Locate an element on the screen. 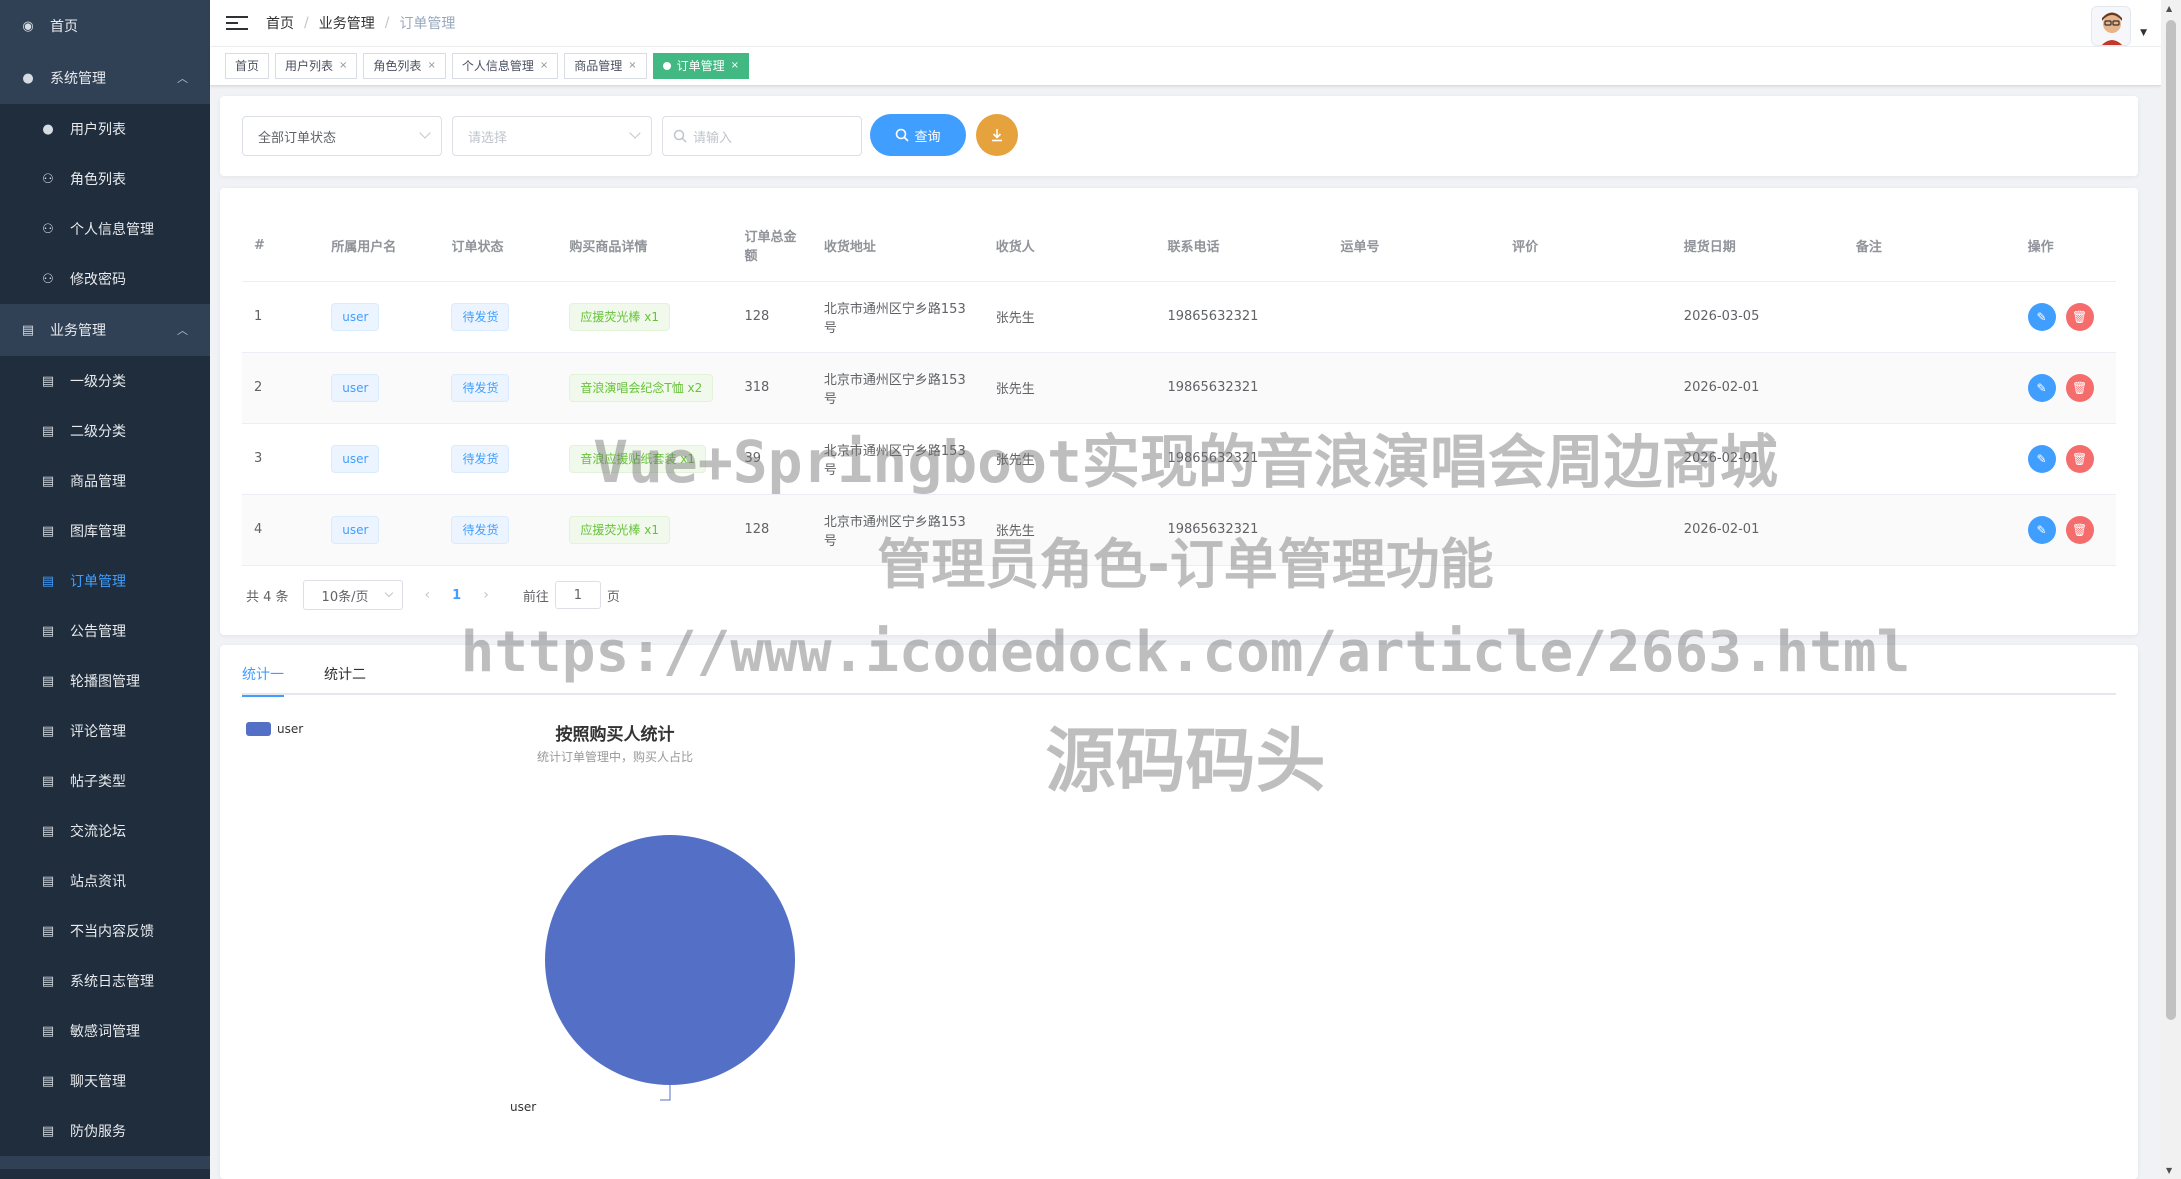  chart-legend: user is located at coordinates (274, 729).